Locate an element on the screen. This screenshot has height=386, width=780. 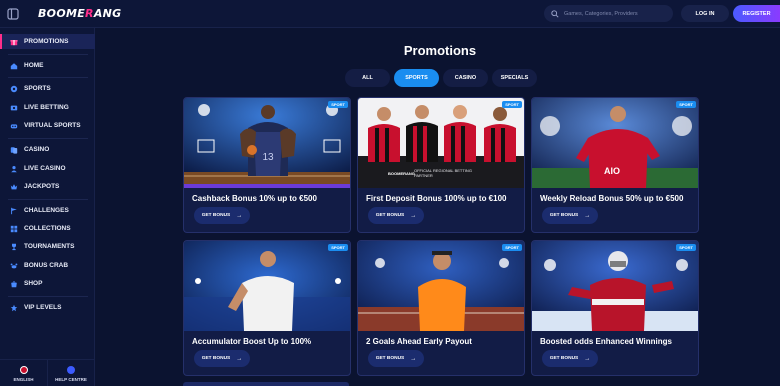
promo-tabs: ALL SPORTS CASINO SPECIALS is located at coordinates (441, 78).